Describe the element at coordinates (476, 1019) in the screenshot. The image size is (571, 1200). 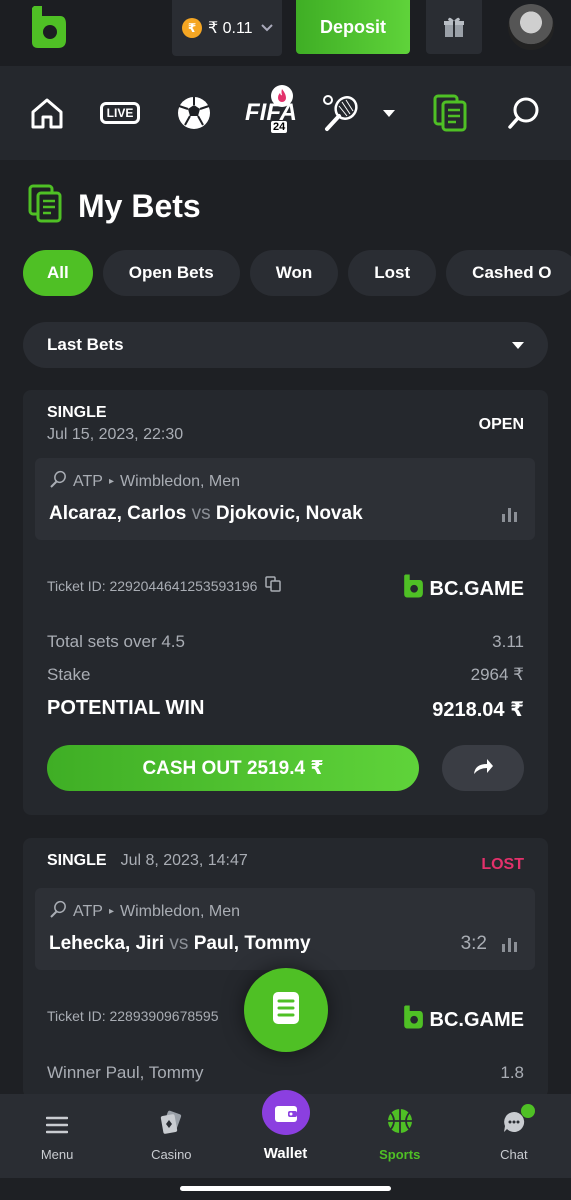
I see `brand-name: BC.GAME` at that location.